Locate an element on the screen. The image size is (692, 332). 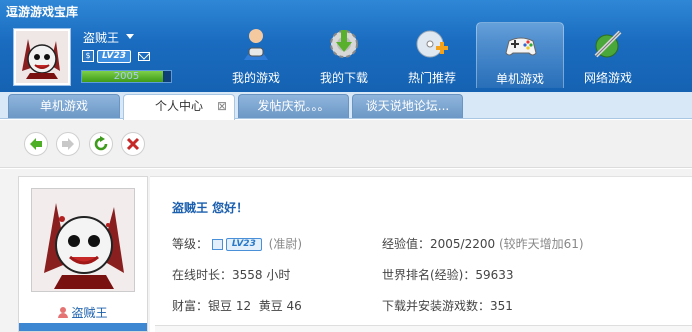
arrow-right-icon is located at coordinates (68, 144).